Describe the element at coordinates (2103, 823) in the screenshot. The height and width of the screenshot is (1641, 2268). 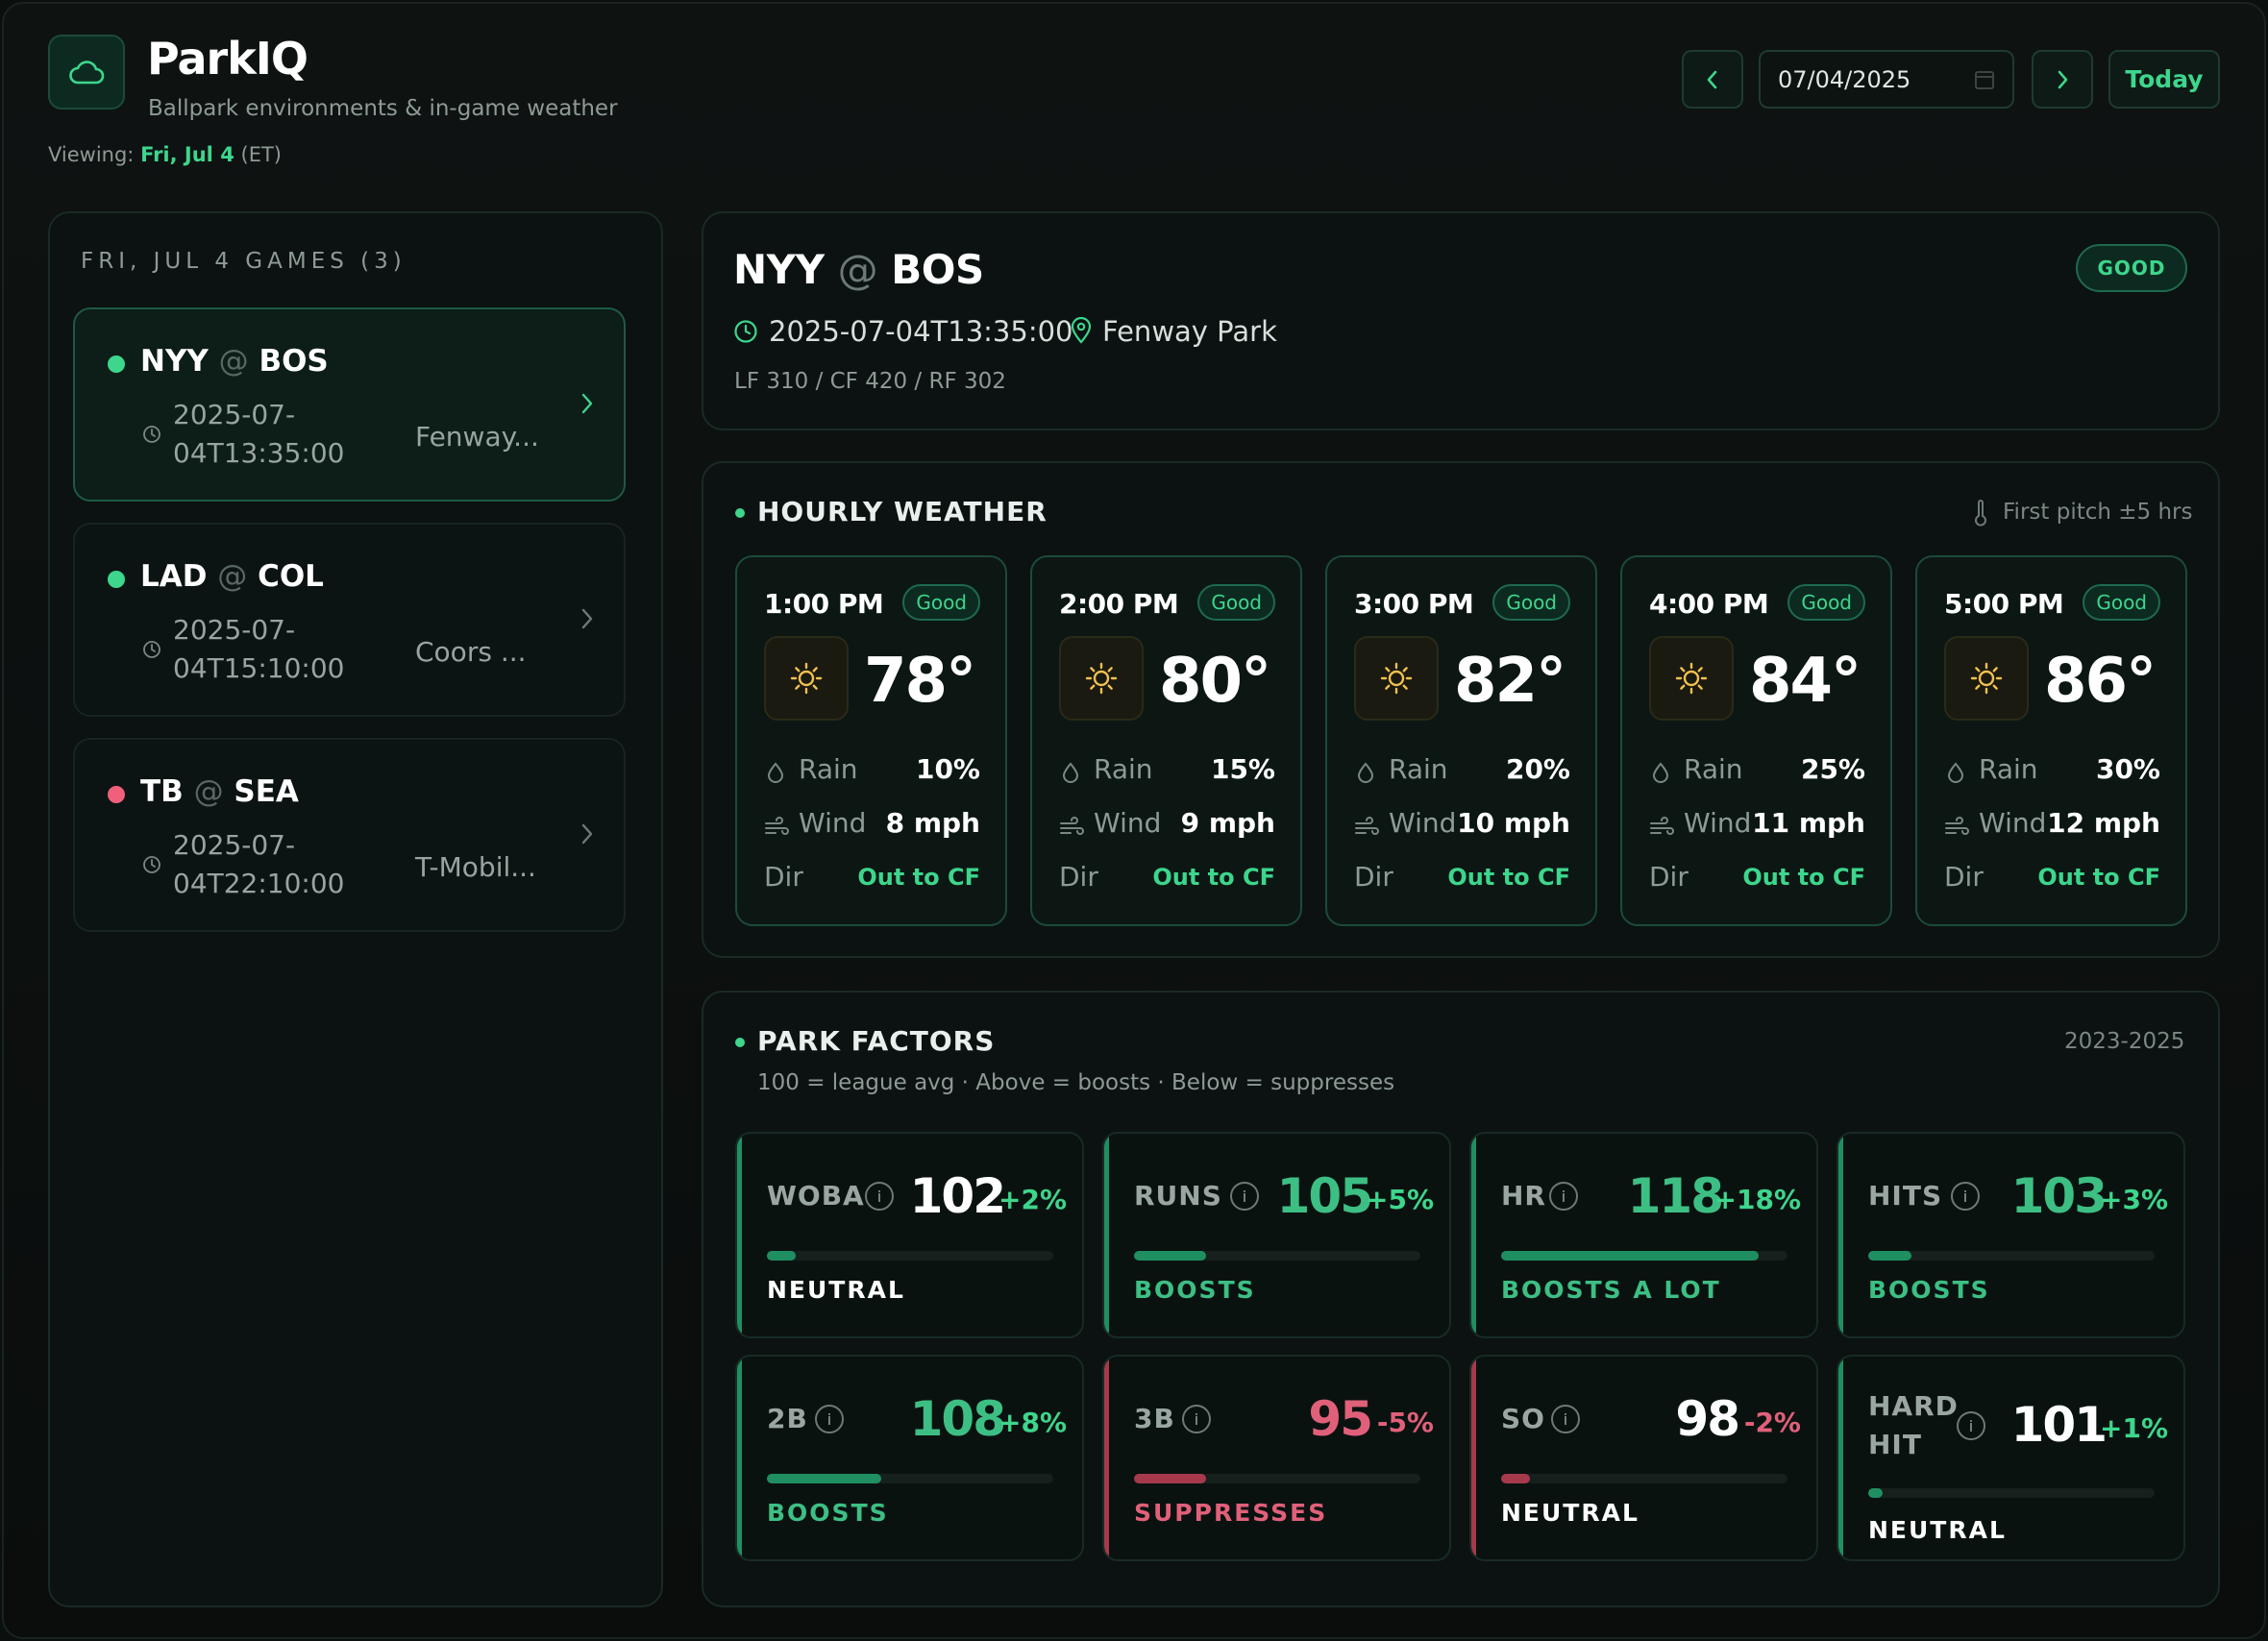
I see `wind-value: 12 mph` at that location.